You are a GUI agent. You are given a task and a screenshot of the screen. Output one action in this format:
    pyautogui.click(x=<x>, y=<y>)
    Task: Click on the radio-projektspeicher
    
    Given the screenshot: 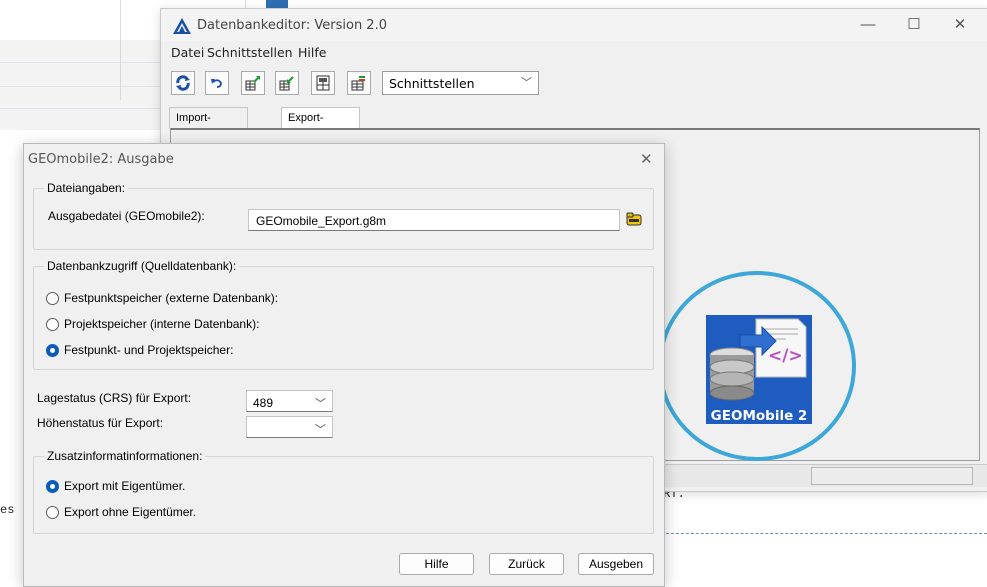 What is the action you would take?
    pyautogui.click(x=52, y=324)
    